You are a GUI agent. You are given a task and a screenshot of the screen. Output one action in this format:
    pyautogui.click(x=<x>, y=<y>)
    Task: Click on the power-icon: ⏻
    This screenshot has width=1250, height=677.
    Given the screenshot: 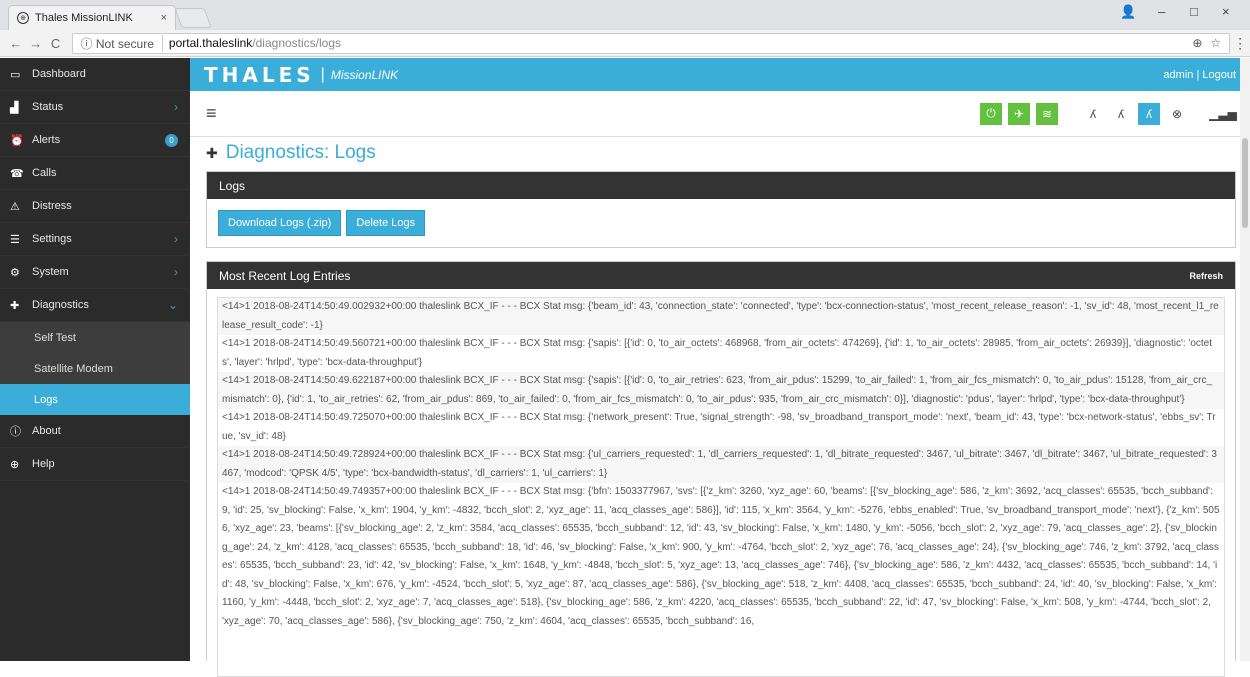 What is the action you would take?
    pyautogui.click(x=991, y=113)
    